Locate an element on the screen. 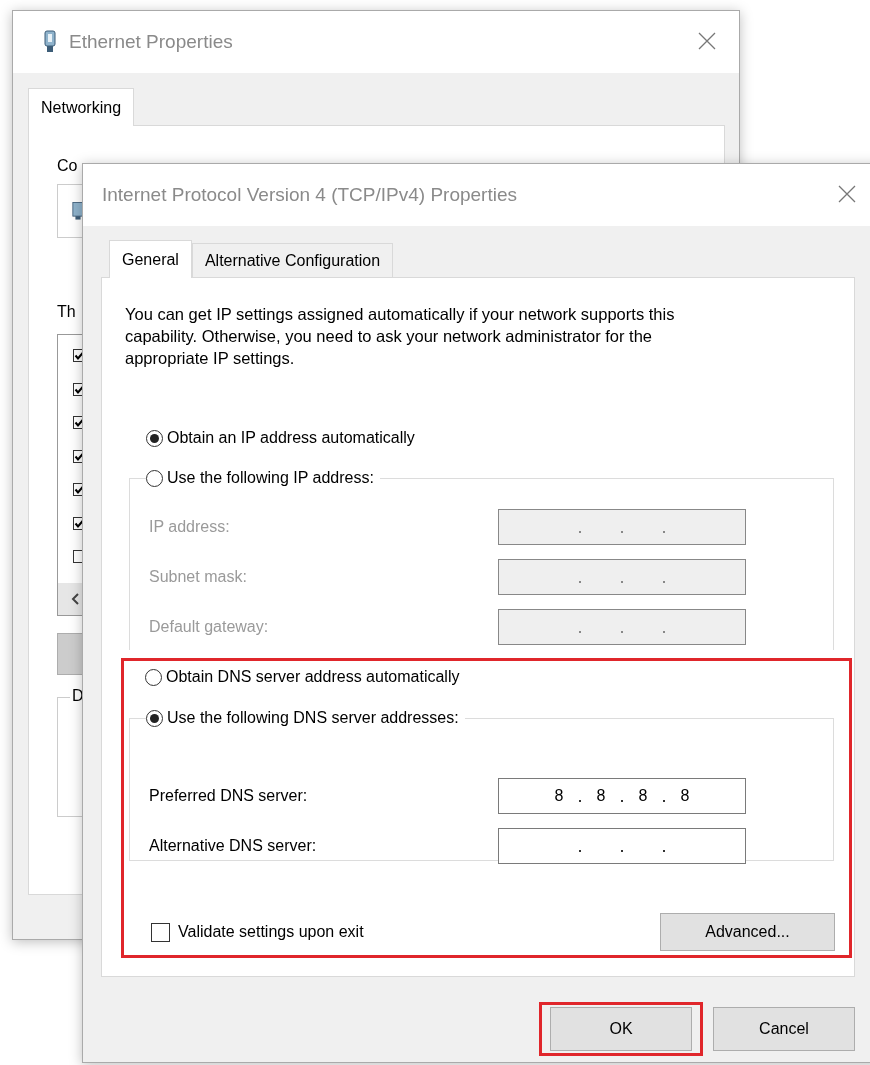 This screenshot has height=1065, width=870. ip-address-field: 8 8 8 8 is located at coordinates (622, 796).